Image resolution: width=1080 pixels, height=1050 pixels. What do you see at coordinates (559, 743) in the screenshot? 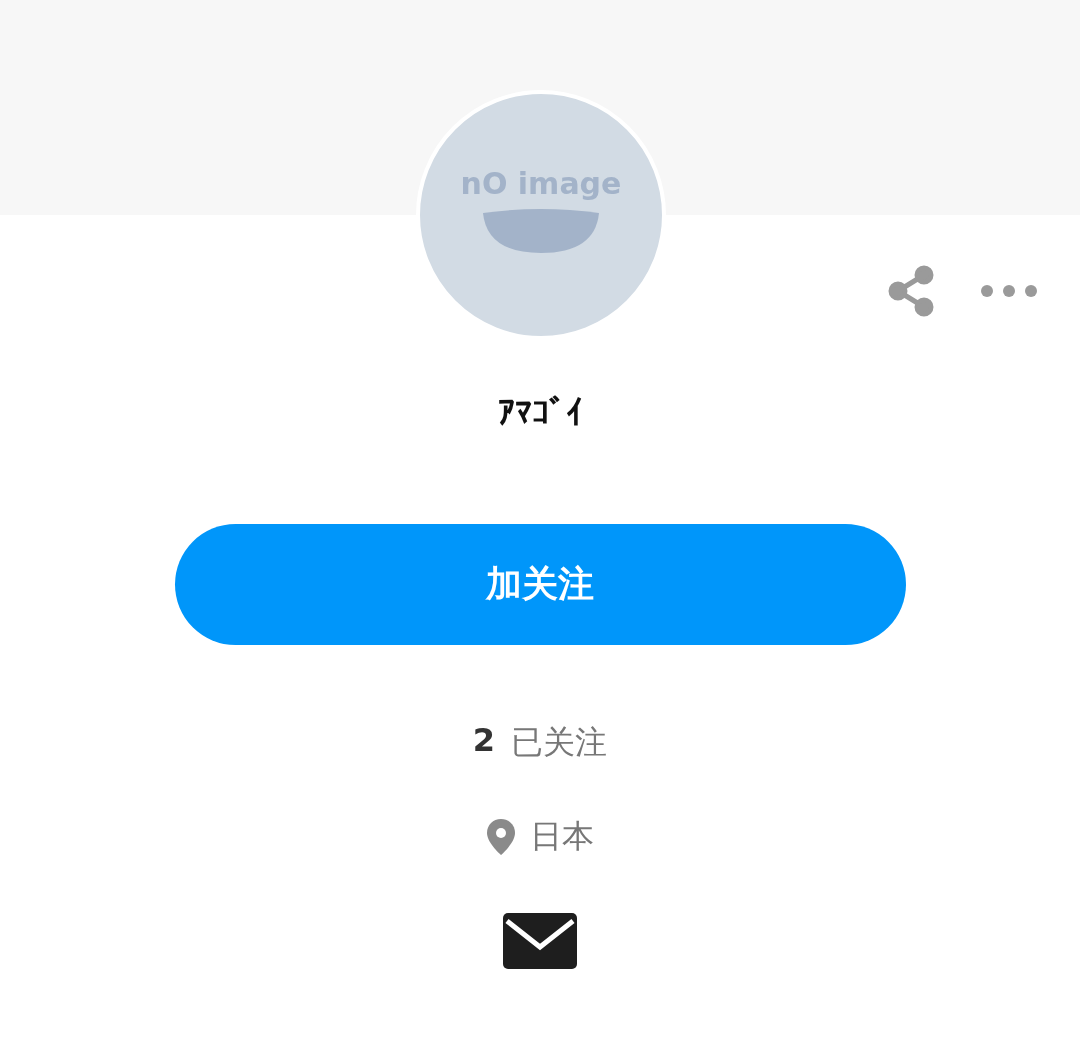
I see `following-label: 已关注` at bounding box center [559, 743].